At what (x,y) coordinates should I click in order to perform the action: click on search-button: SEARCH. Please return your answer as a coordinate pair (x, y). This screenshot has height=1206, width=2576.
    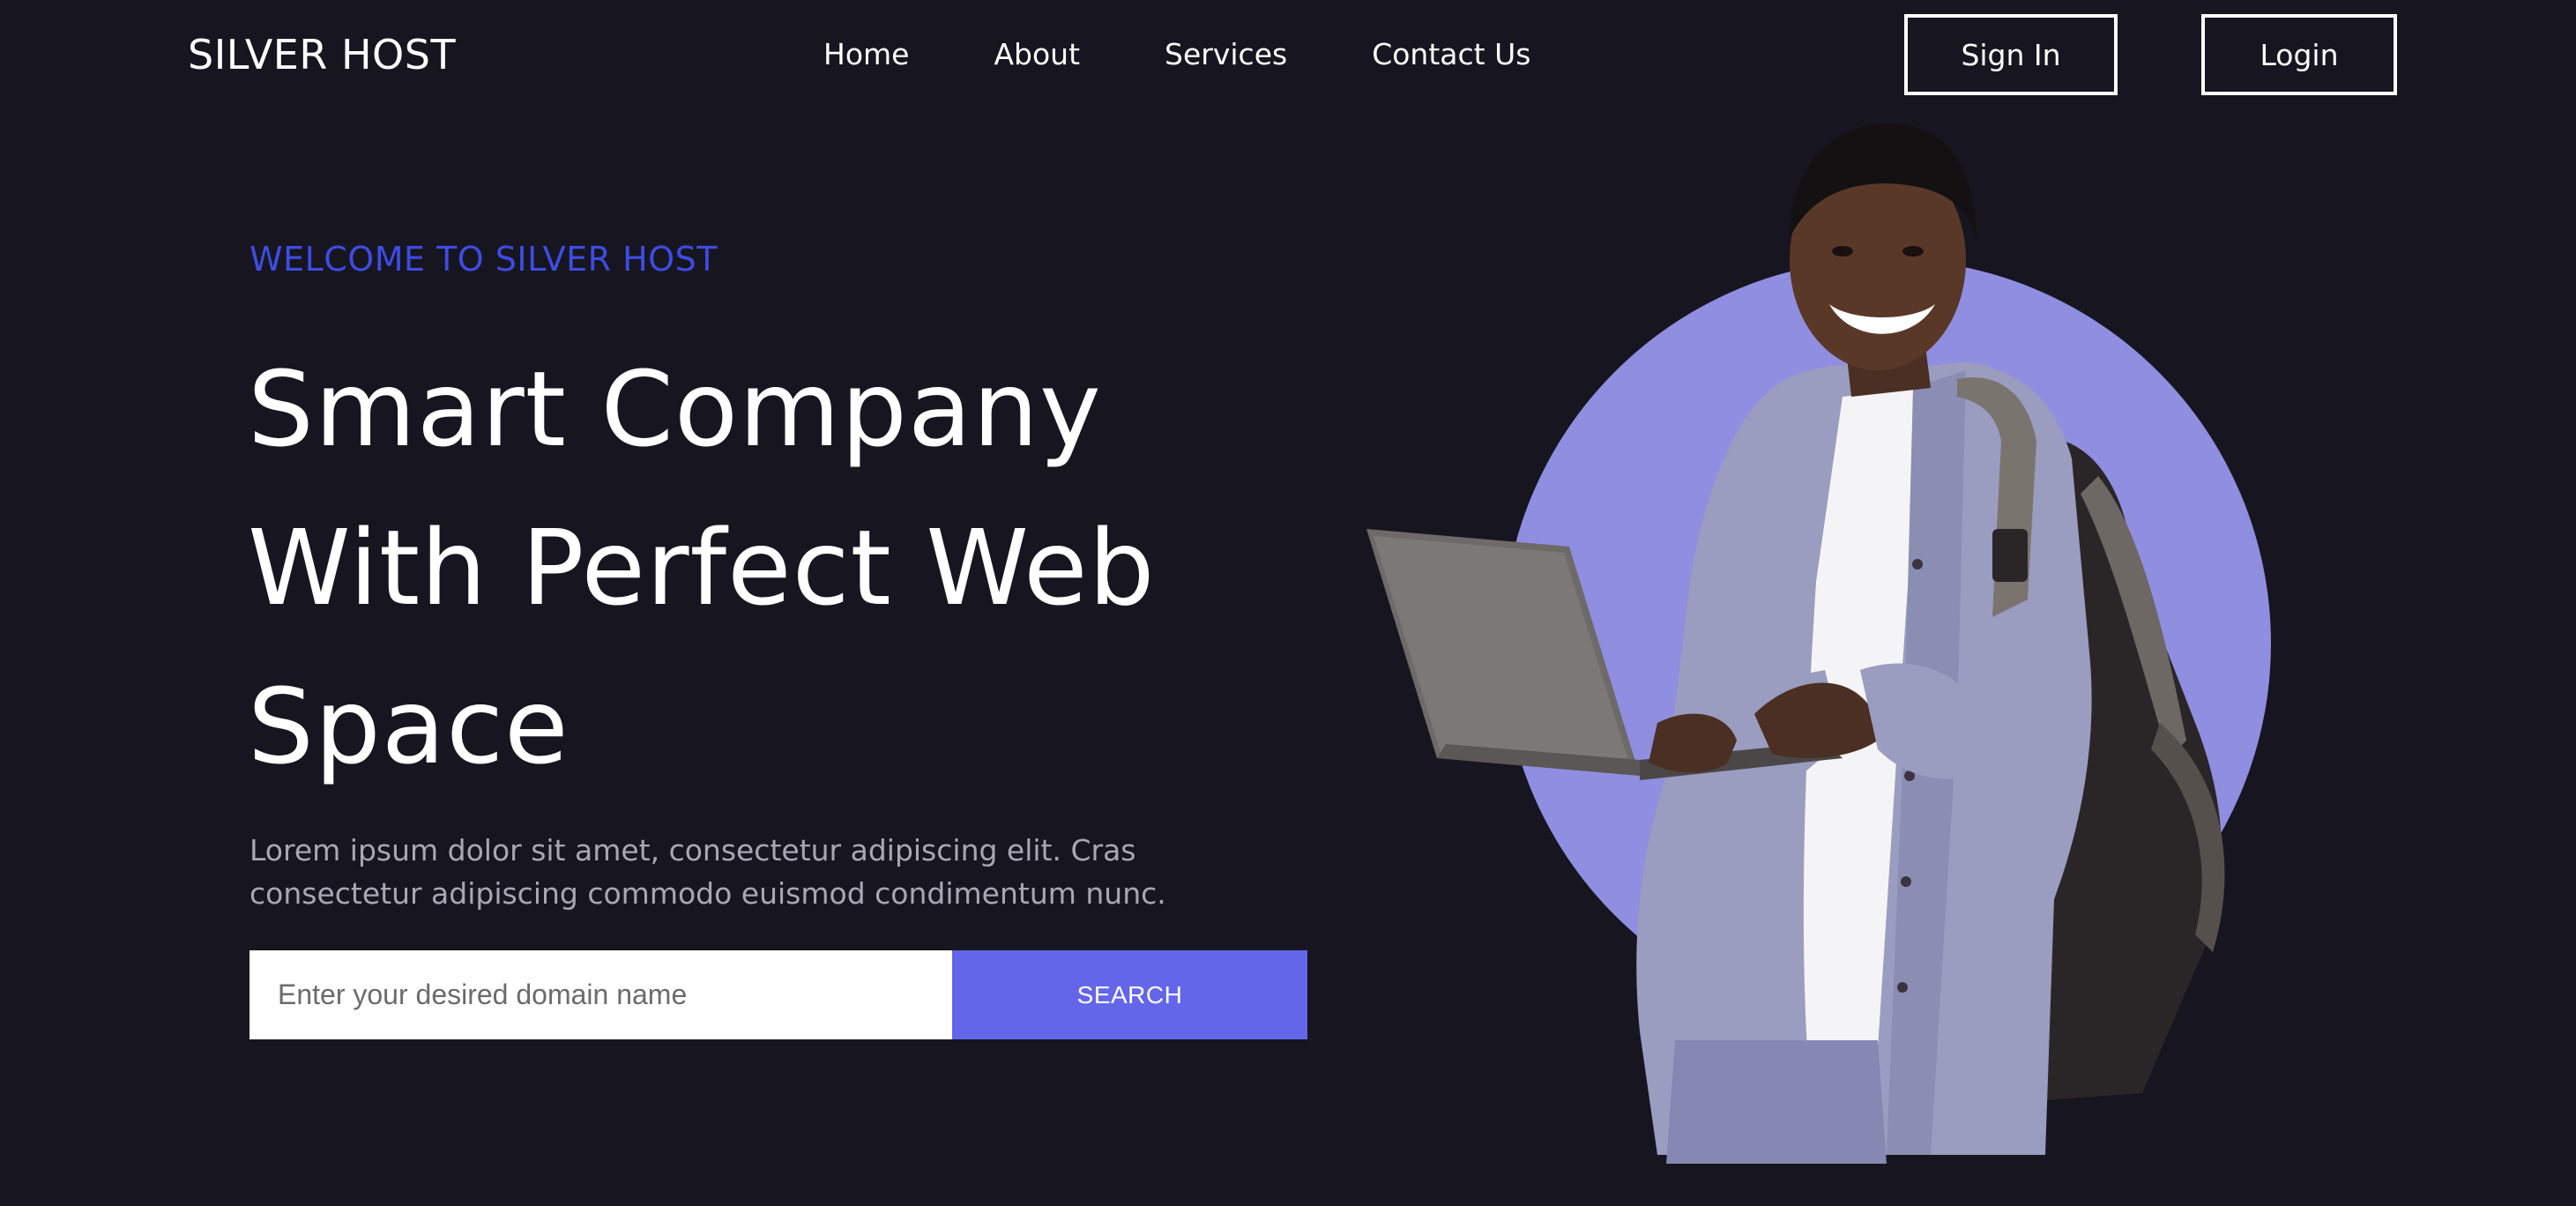
    Looking at the image, I should click on (1129, 994).